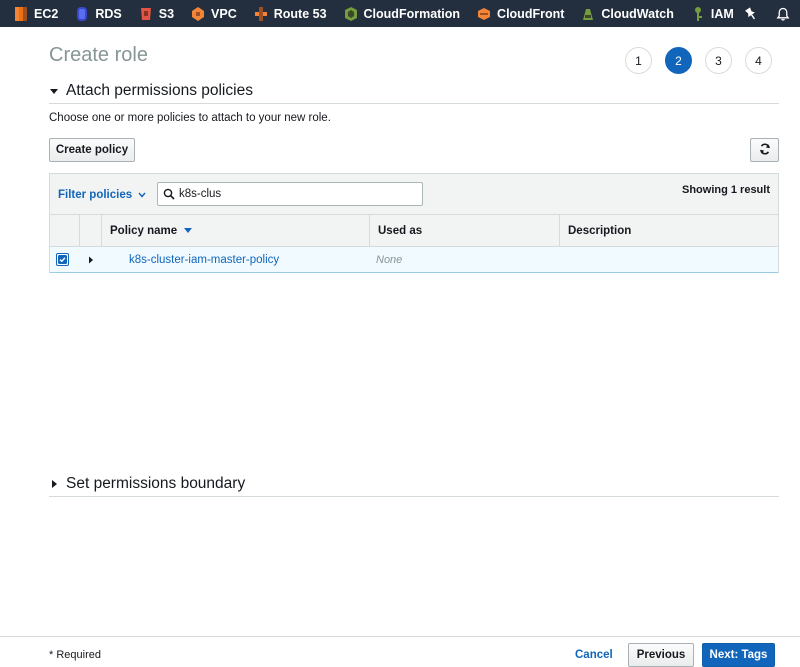 The width and height of the screenshot is (800, 667). I want to click on column-header-description: Description, so click(669, 230).